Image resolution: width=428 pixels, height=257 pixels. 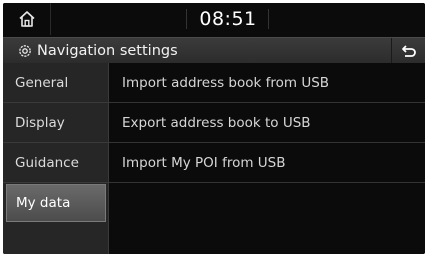 What do you see at coordinates (42, 82) in the screenshot?
I see `sidebar-item-label: General` at bounding box center [42, 82].